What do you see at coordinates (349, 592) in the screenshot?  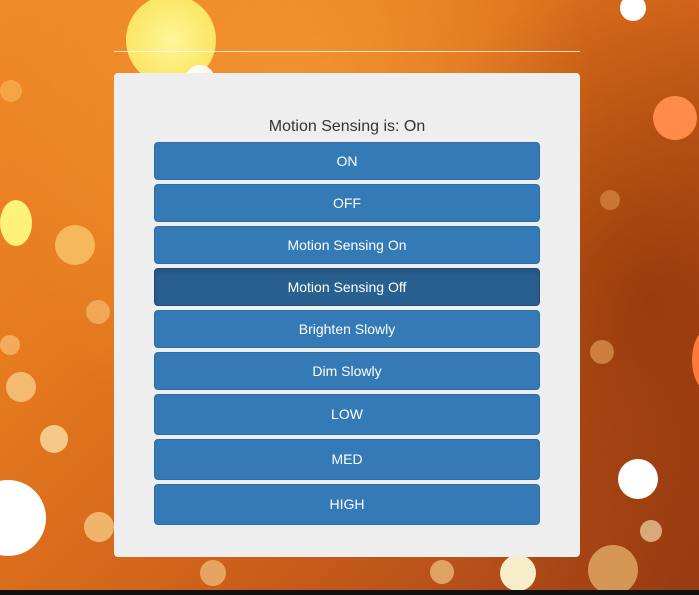 I see `bottom-edge` at bounding box center [349, 592].